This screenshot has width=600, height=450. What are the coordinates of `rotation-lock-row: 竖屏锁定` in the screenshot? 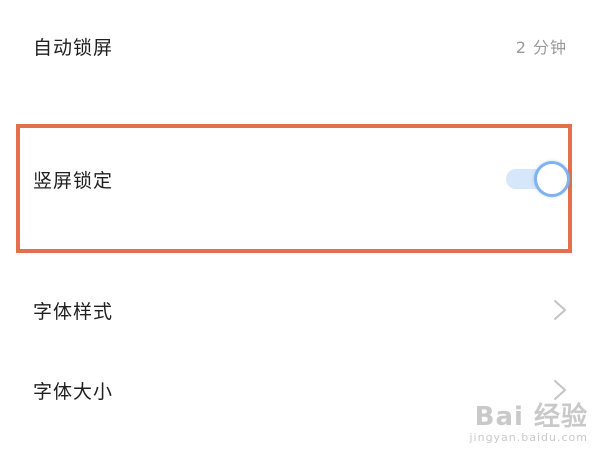 It's located at (300, 179).